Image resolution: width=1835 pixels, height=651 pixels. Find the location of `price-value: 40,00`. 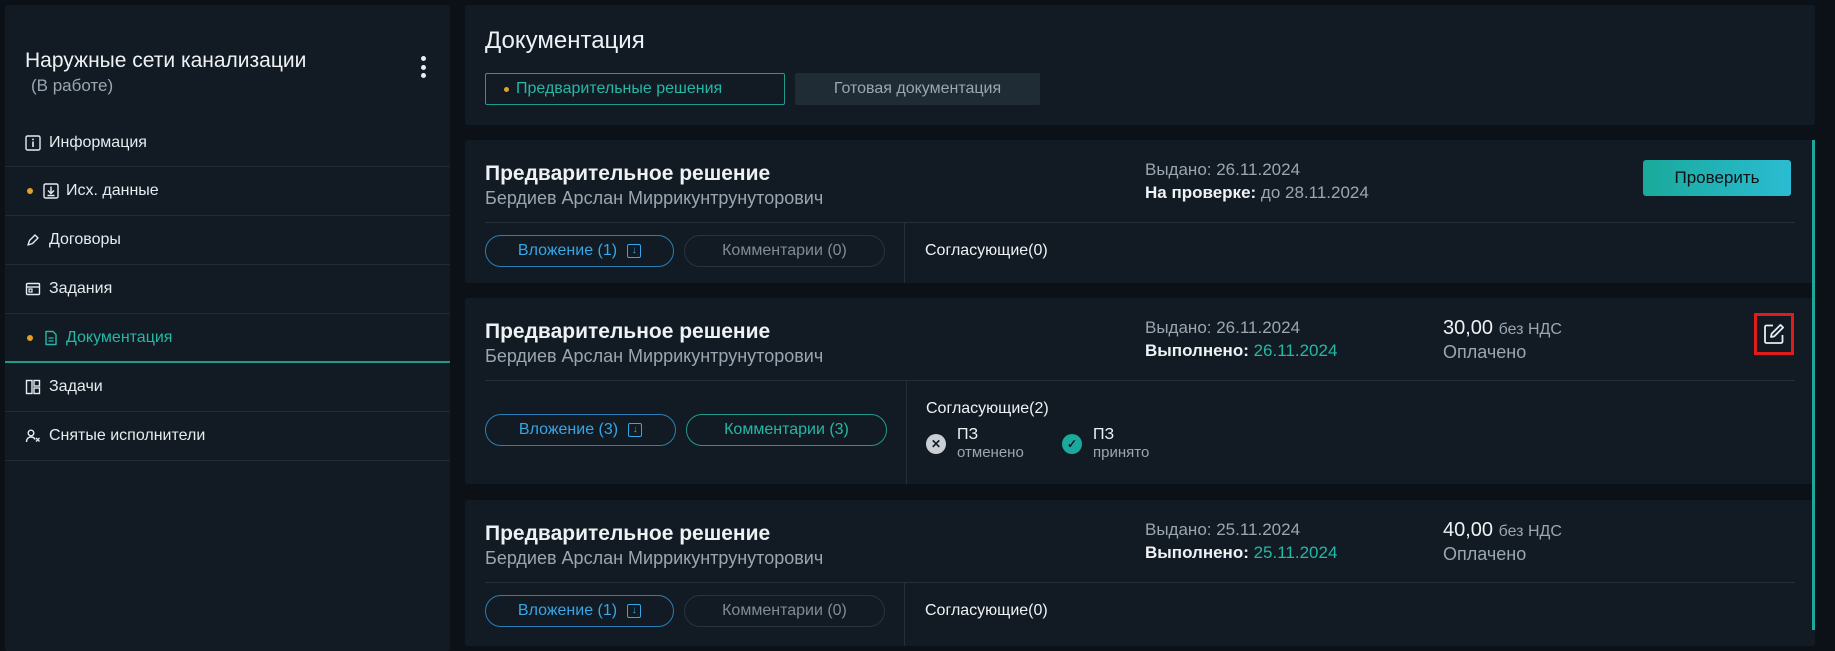

price-value: 40,00 is located at coordinates (1468, 530).